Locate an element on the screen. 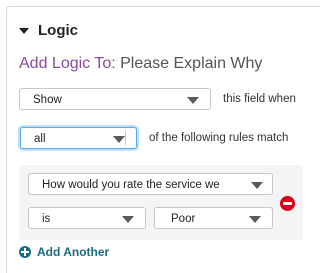 The width and height of the screenshot is (320, 273). logic-heading-prefix: Add Logic To: is located at coordinates (67, 63).